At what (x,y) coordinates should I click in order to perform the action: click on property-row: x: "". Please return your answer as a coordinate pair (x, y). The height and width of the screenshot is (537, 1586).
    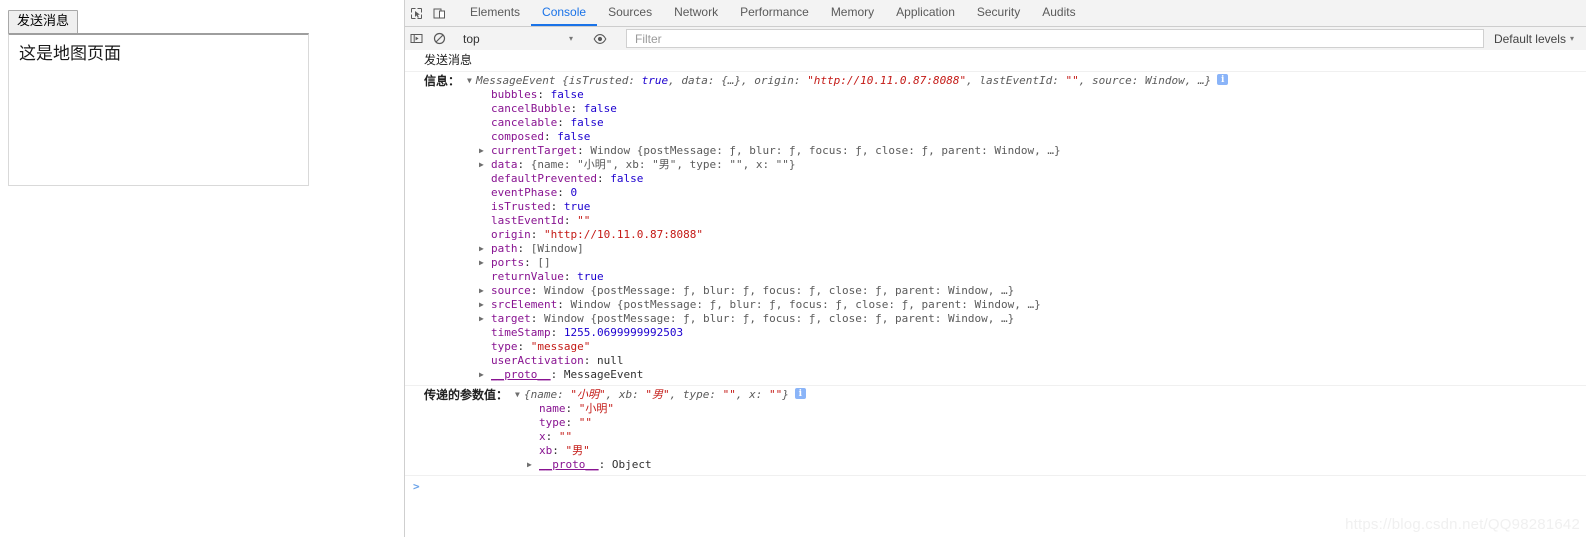
    Looking at the image, I should click on (666, 437).